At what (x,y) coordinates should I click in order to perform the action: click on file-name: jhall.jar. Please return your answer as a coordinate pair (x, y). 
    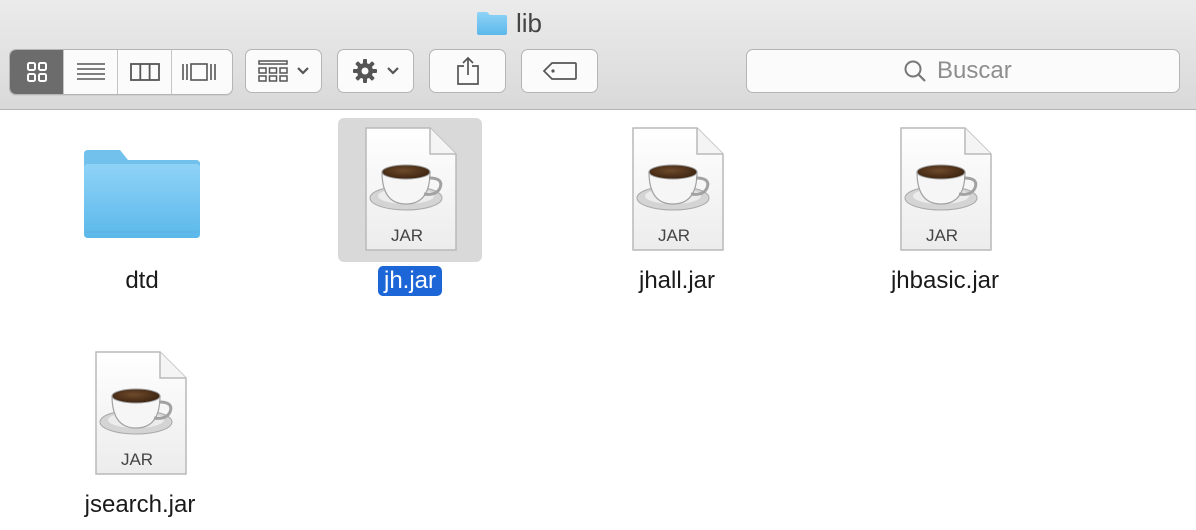
    Looking at the image, I should click on (677, 280).